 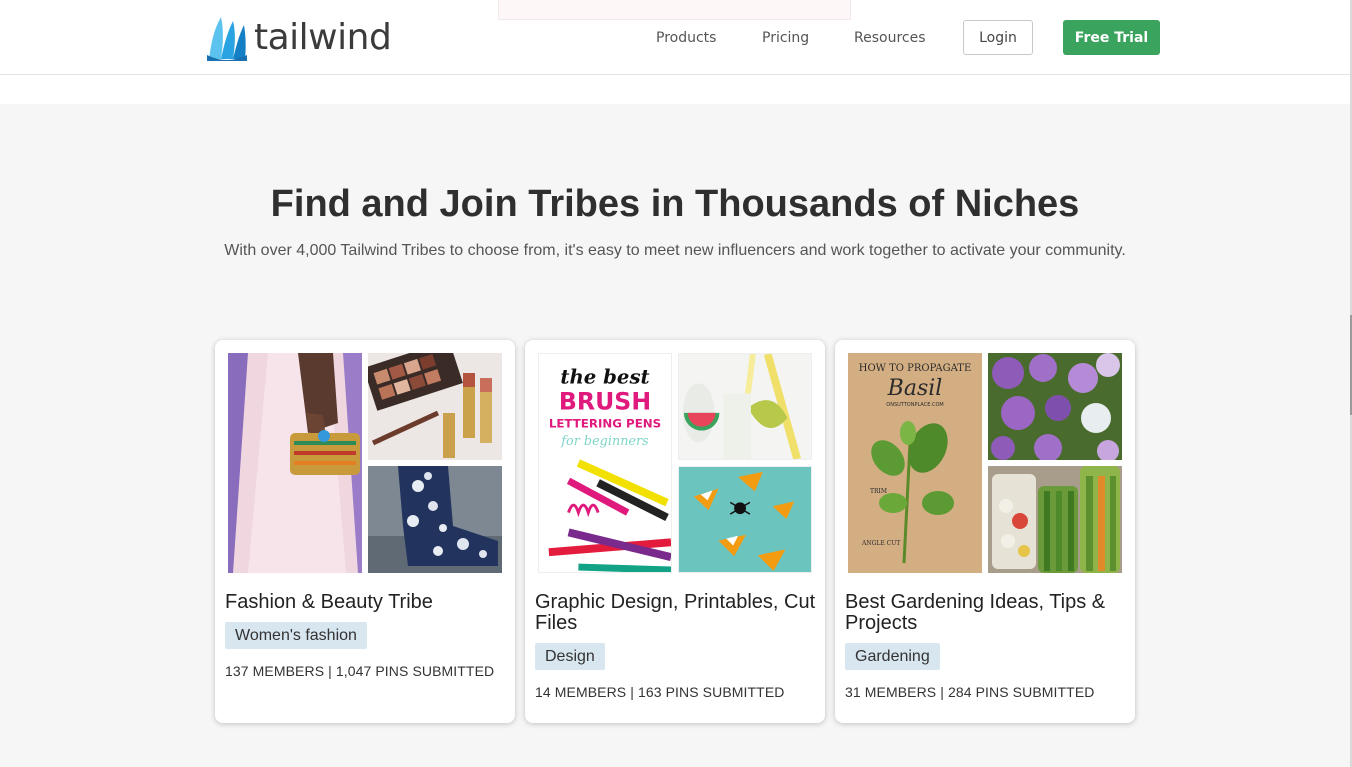 I want to click on fashion-photo-makeup, so click(x=435, y=406).